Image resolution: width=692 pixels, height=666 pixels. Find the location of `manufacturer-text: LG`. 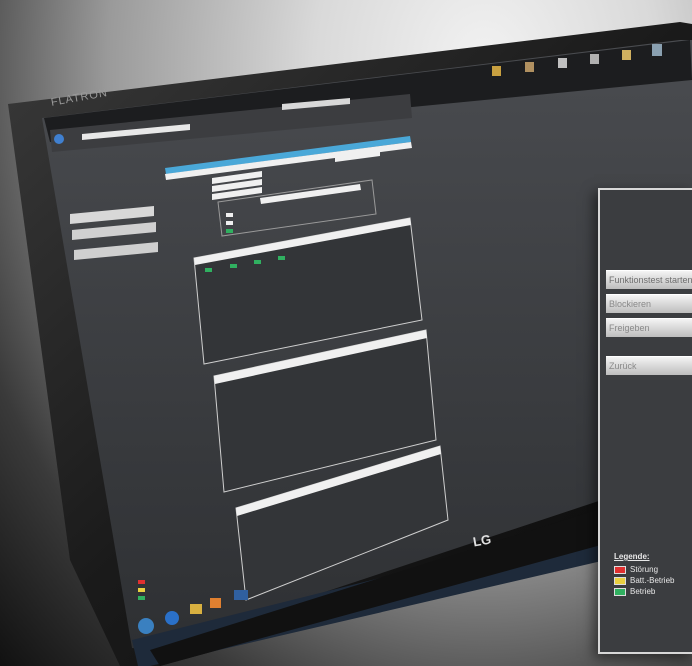

manufacturer-text: LG is located at coordinates (482, 540).